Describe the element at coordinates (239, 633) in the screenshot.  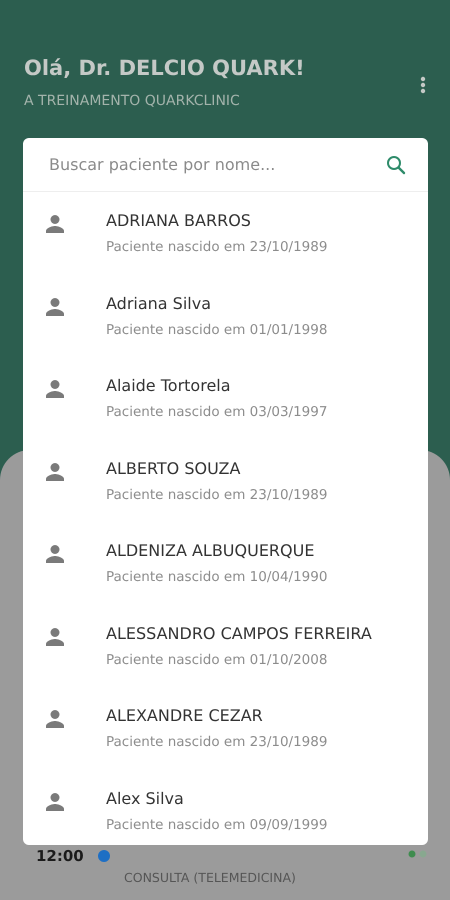
I see `patient-name: ALESSANDRO CAMPOS FERREIRA` at that location.